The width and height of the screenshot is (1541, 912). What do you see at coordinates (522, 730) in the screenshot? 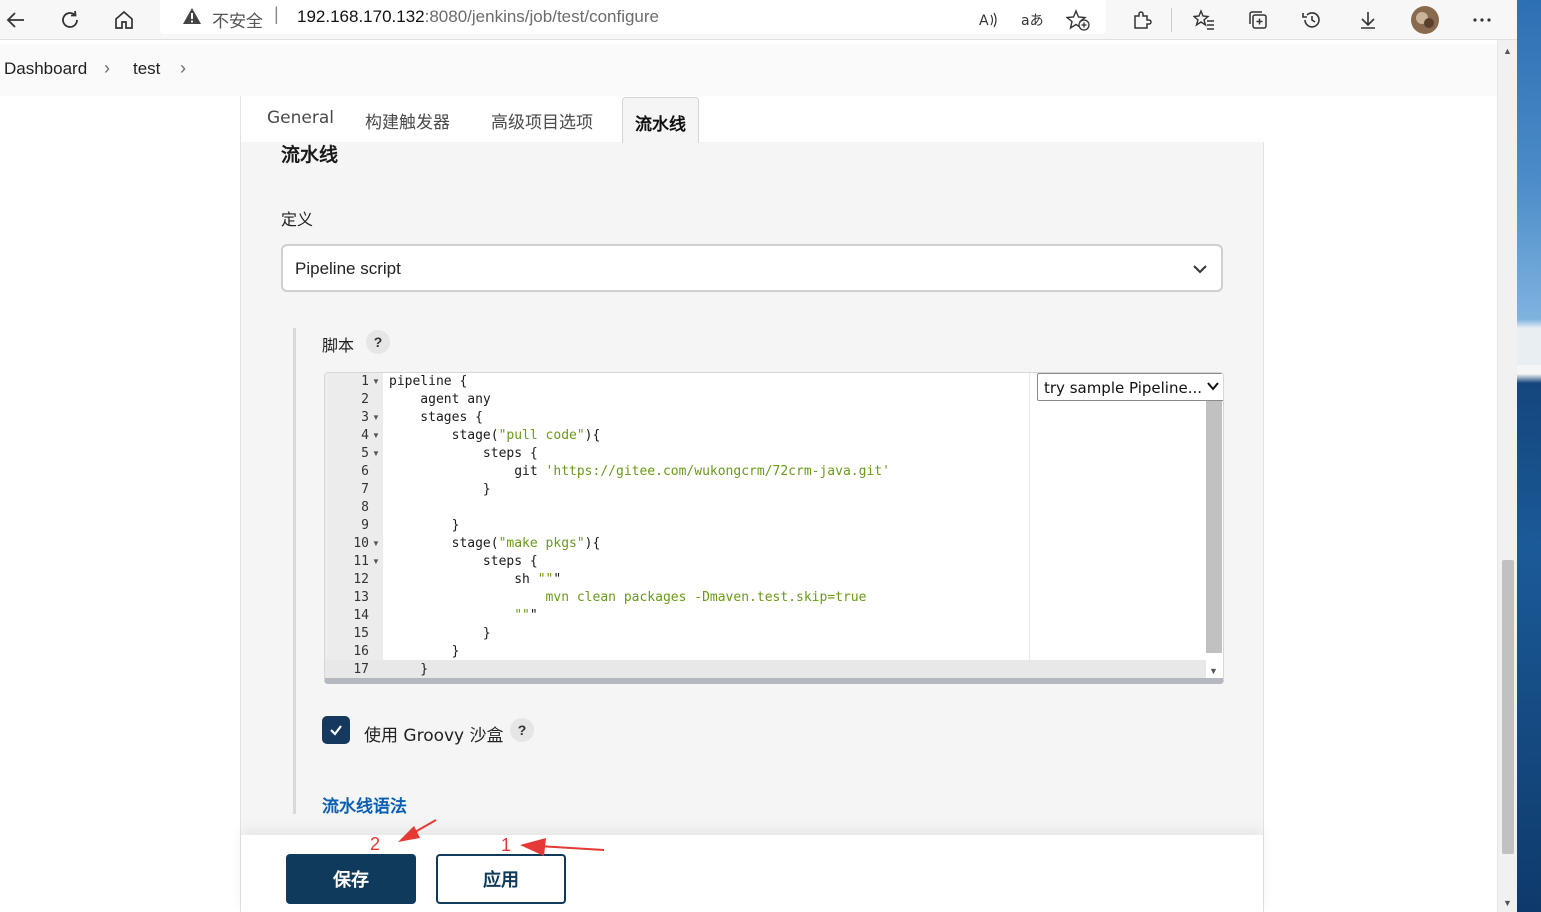
I see `sandbox-help-button: ?` at bounding box center [522, 730].